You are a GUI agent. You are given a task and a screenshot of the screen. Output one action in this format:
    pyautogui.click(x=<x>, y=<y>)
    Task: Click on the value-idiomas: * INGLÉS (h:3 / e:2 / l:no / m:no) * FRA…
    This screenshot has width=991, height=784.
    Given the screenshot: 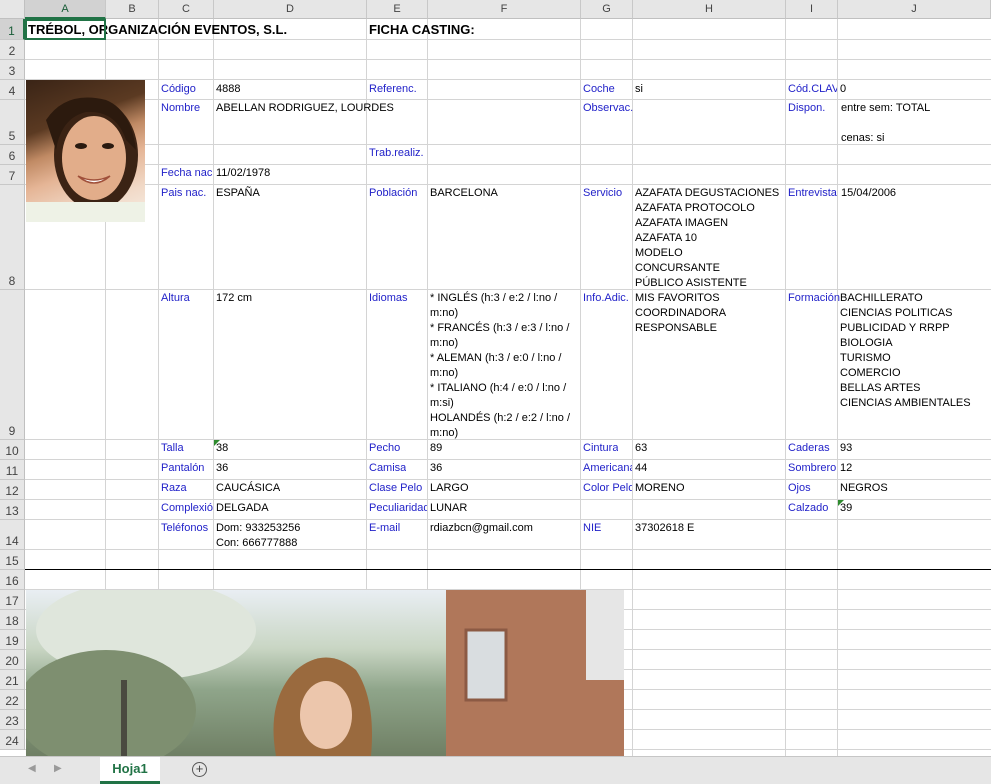 What is the action you would take?
    pyautogui.click(x=500, y=366)
    